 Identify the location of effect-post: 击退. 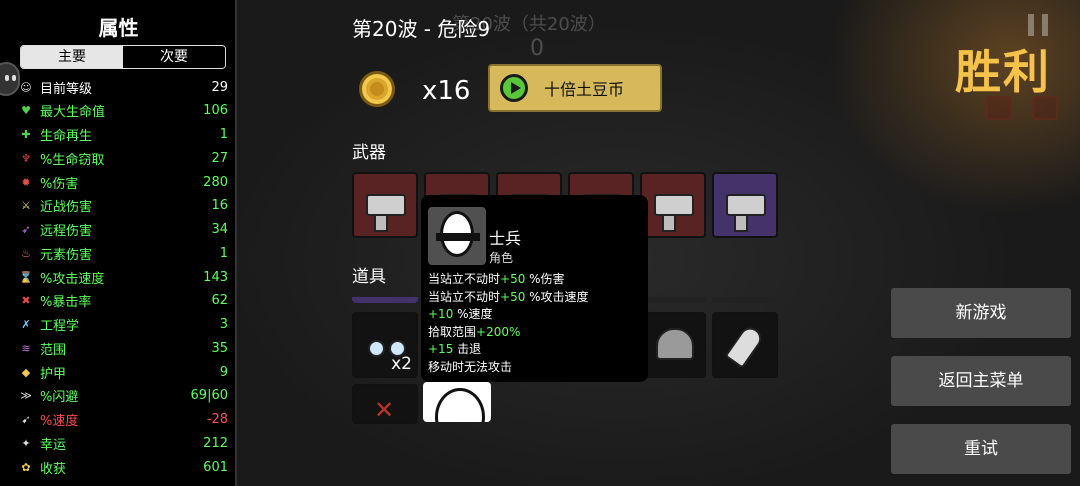
(467, 349).